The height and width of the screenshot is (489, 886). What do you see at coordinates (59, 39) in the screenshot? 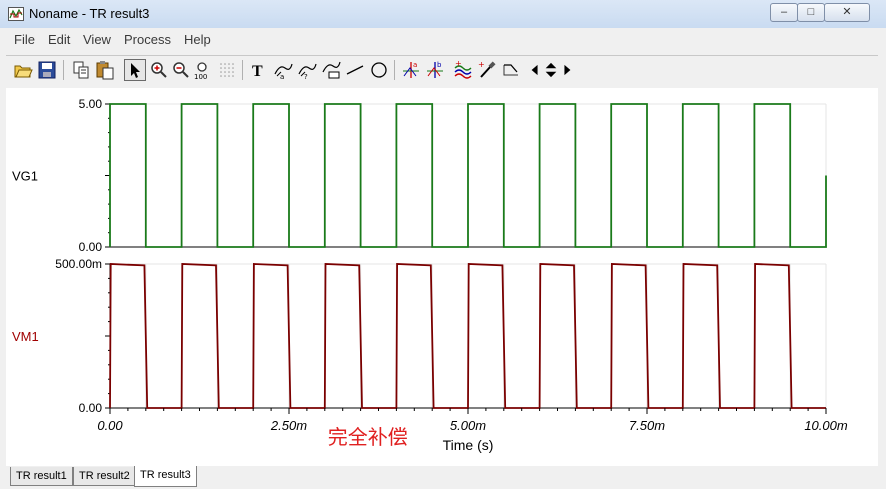
I see `menu-edit: Edit` at bounding box center [59, 39].